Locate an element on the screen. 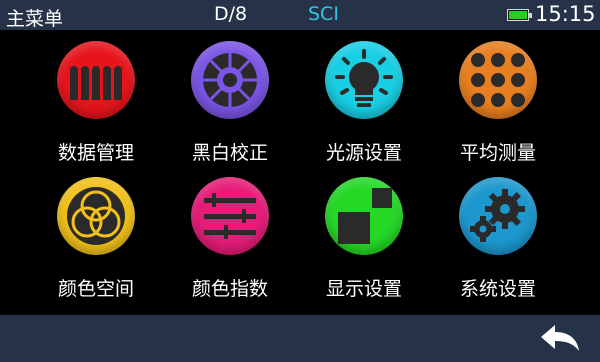 The height and width of the screenshot is (362, 600). menu-item-data-management: 数据管理 is located at coordinates (96, 100).